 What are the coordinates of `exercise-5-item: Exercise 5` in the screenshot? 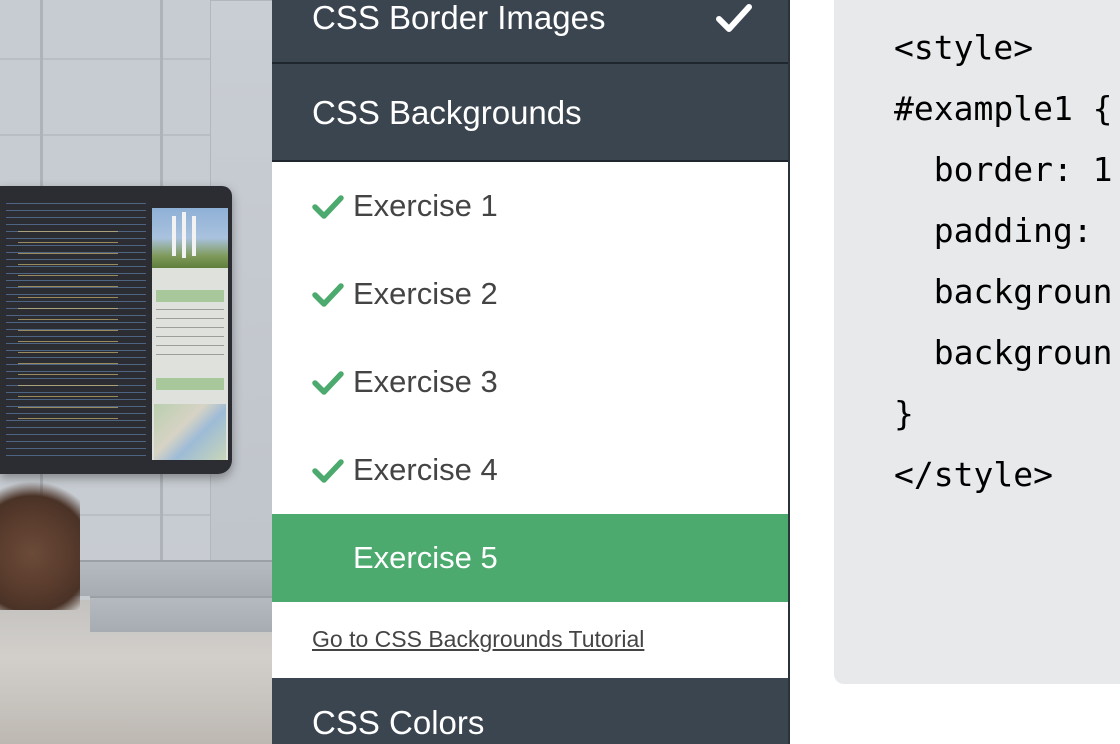 It's located at (530, 558).